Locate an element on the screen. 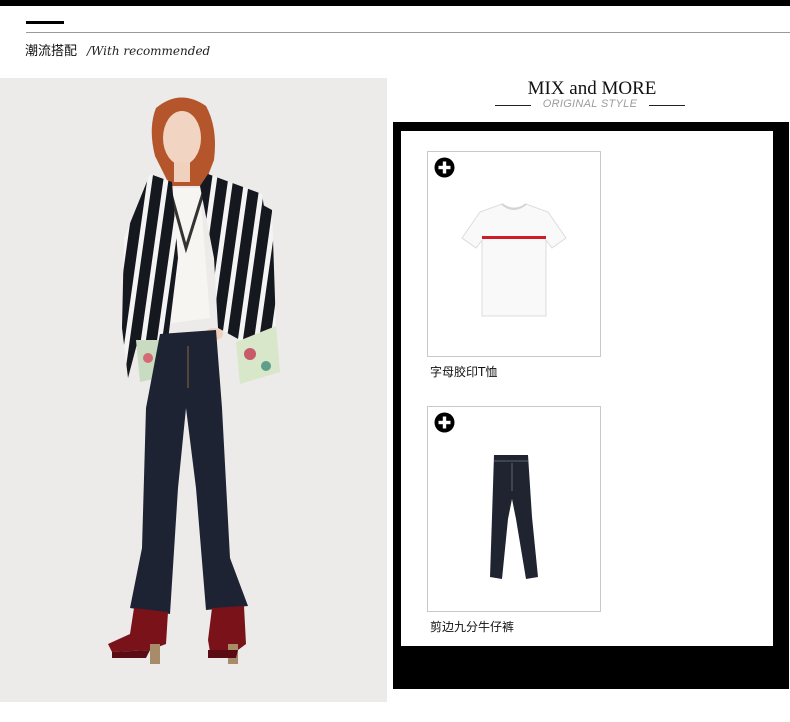  product-card-jeans is located at coordinates (514, 509).